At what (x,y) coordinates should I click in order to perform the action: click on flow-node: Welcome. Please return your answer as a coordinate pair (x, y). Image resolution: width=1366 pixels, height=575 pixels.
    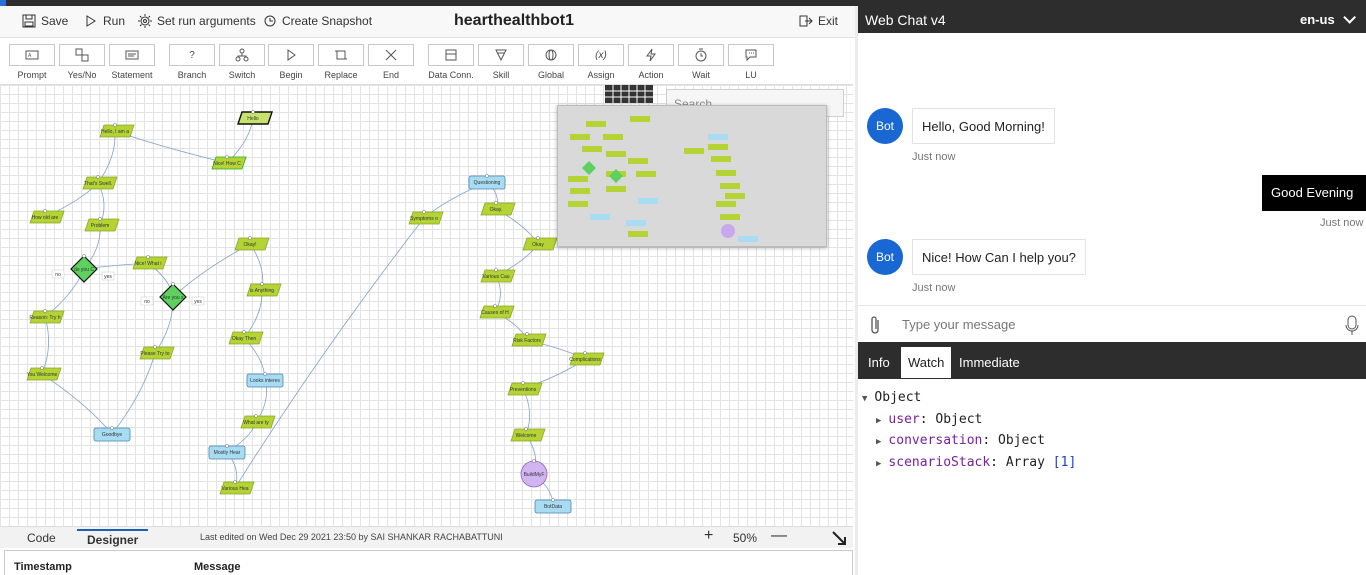
    Looking at the image, I should click on (528, 434).